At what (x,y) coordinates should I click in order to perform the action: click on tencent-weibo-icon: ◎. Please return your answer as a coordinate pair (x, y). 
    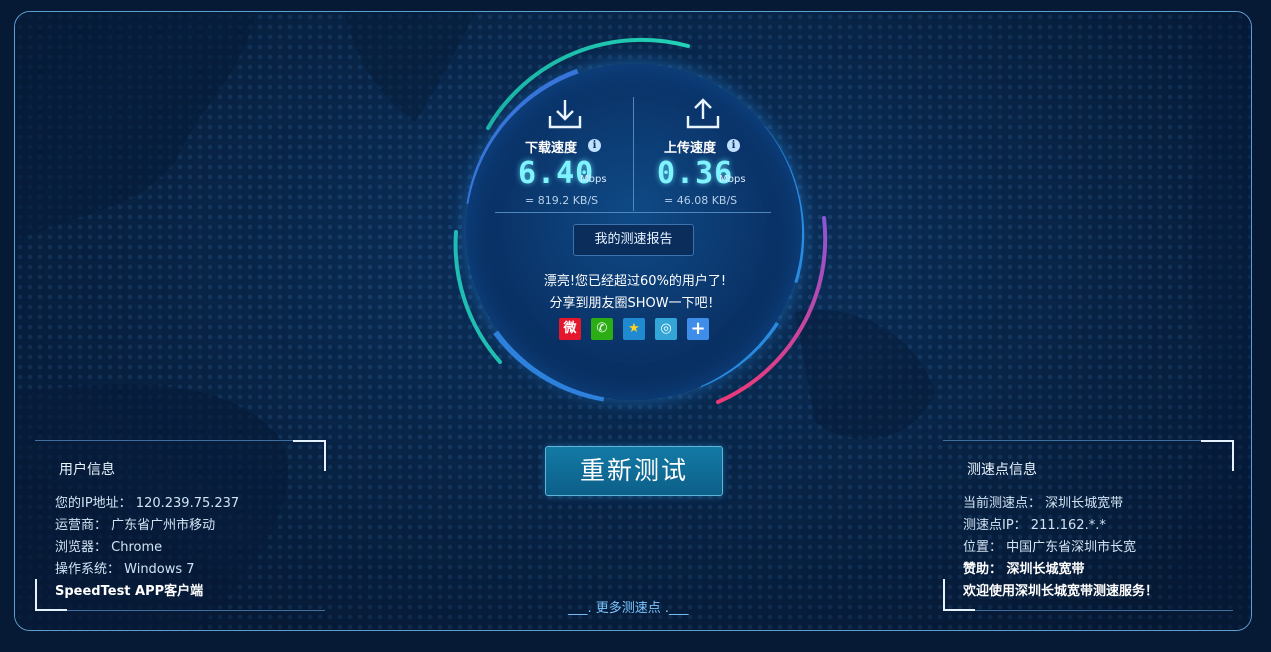
    Looking at the image, I should click on (666, 329).